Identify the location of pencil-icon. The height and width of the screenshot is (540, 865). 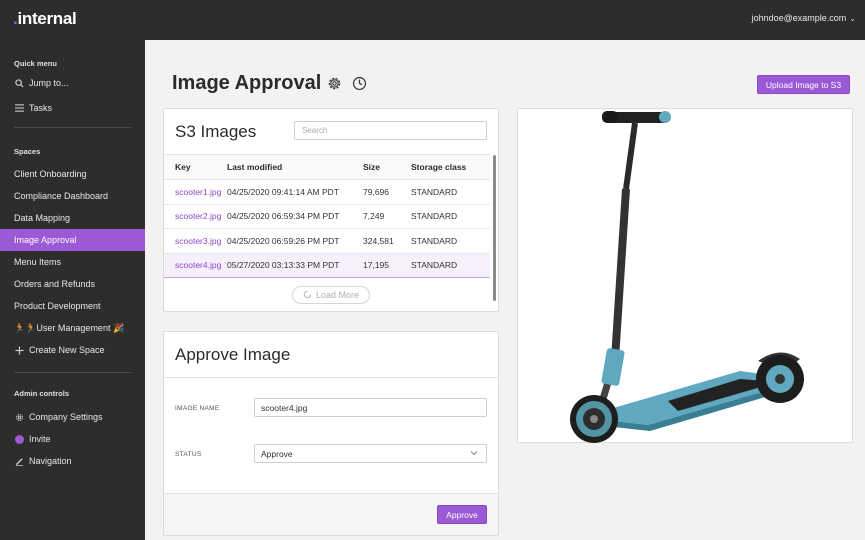
(19, 461).